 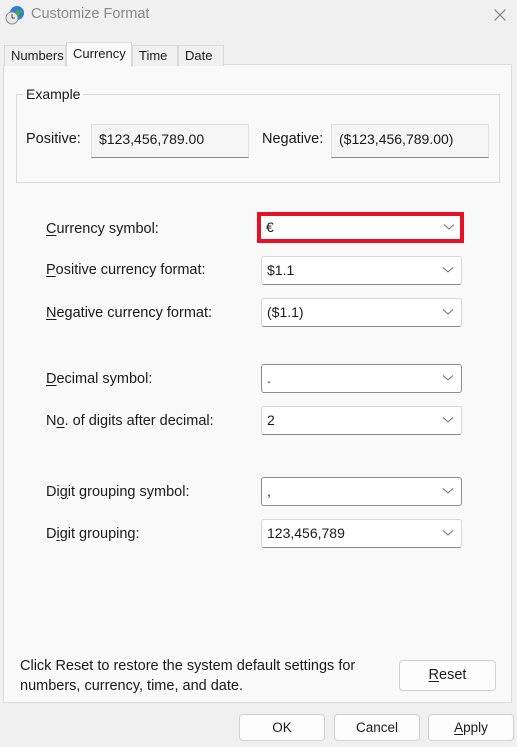 What do you see at coordinates (131, 686) in the screenshot?
I see `reset-description-line2: numbers, currency, time, and date.` at bounding box center [131, 686].